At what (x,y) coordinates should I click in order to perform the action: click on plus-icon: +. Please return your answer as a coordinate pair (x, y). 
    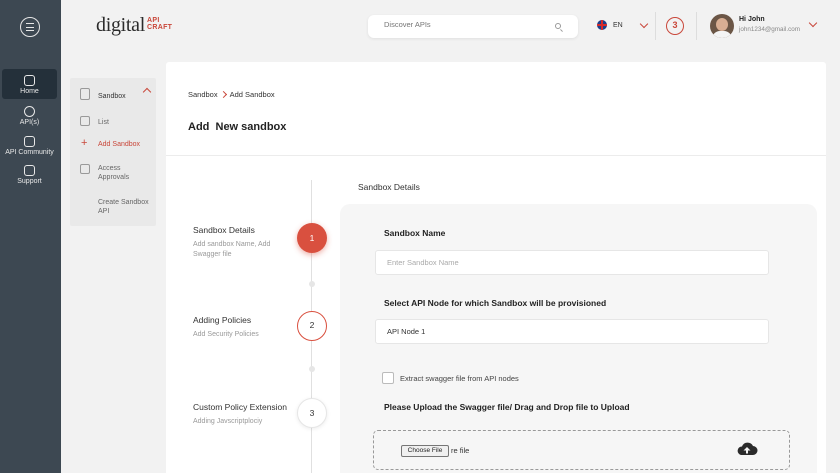
    Looking at the image, I should click on (84, 143).